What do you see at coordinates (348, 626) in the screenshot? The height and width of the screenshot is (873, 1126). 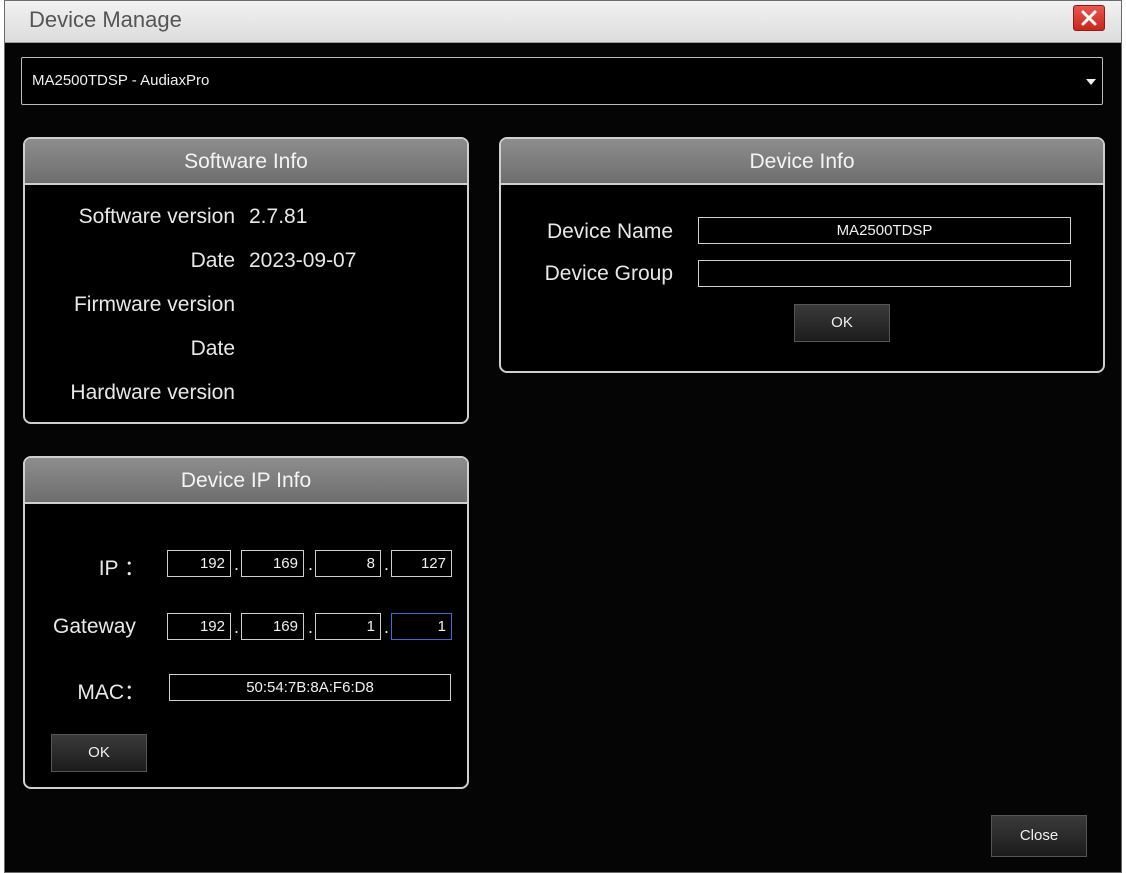 I see `gateway-octet-3: 1` at bounding box center [348, 626].